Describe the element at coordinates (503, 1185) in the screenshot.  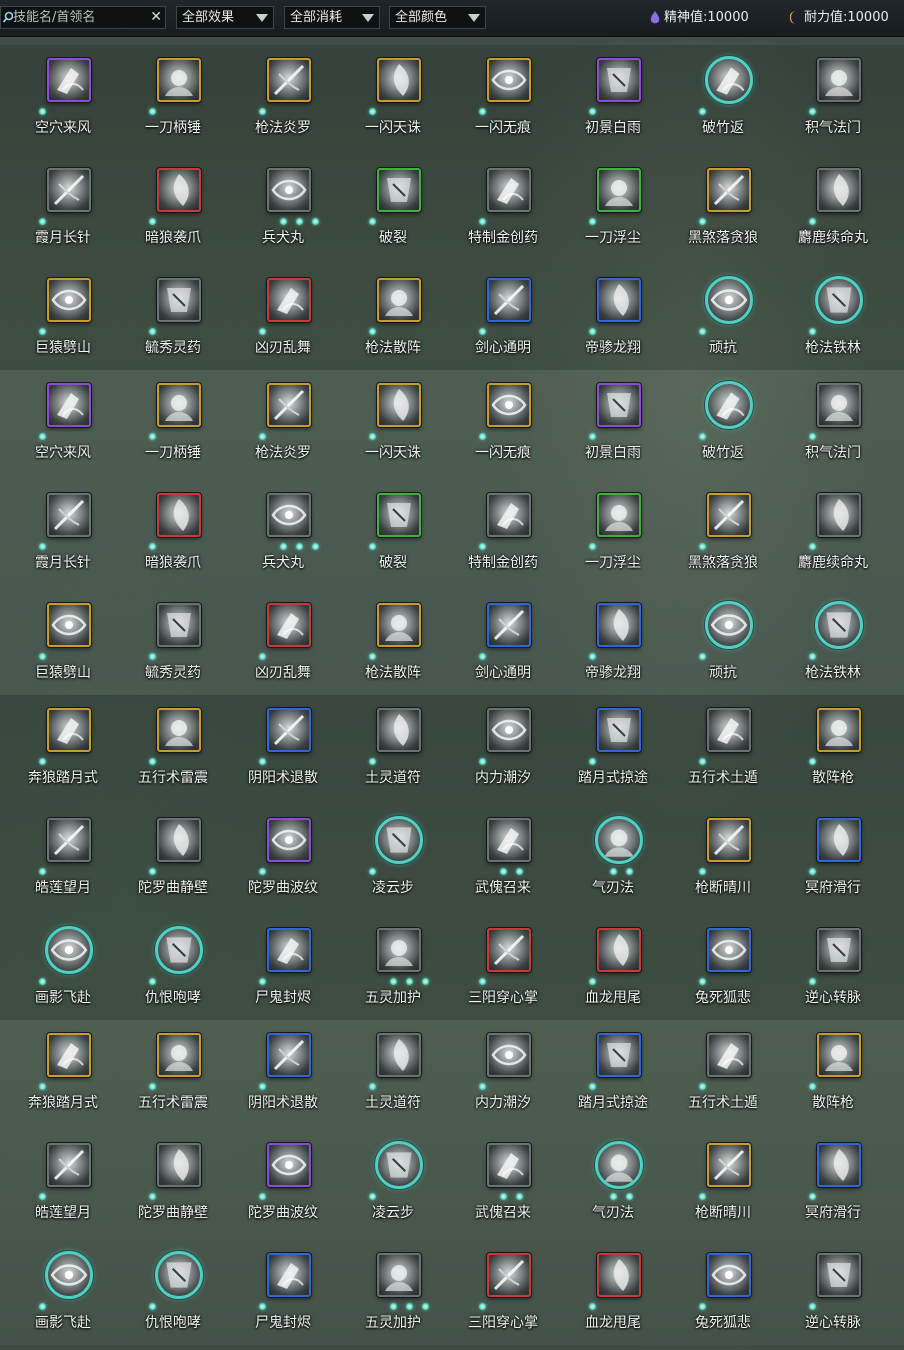
I see `skill-slot: 武傀召来` at that location.